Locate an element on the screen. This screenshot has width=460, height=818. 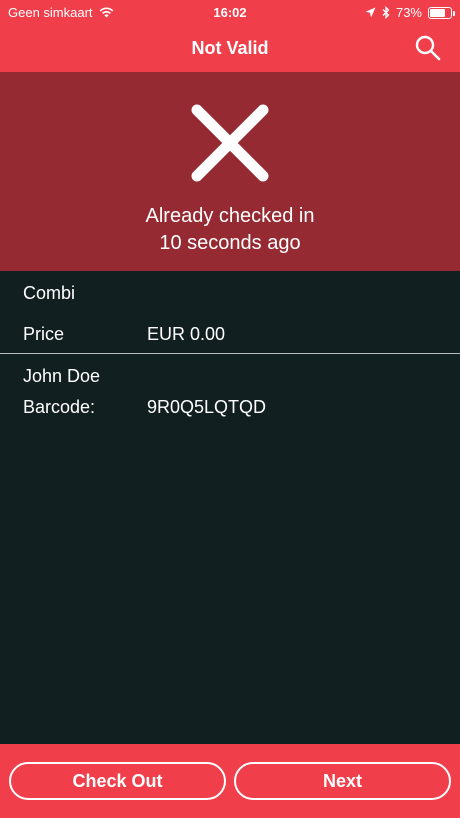
battery-level is located at coordinates (437, 12).